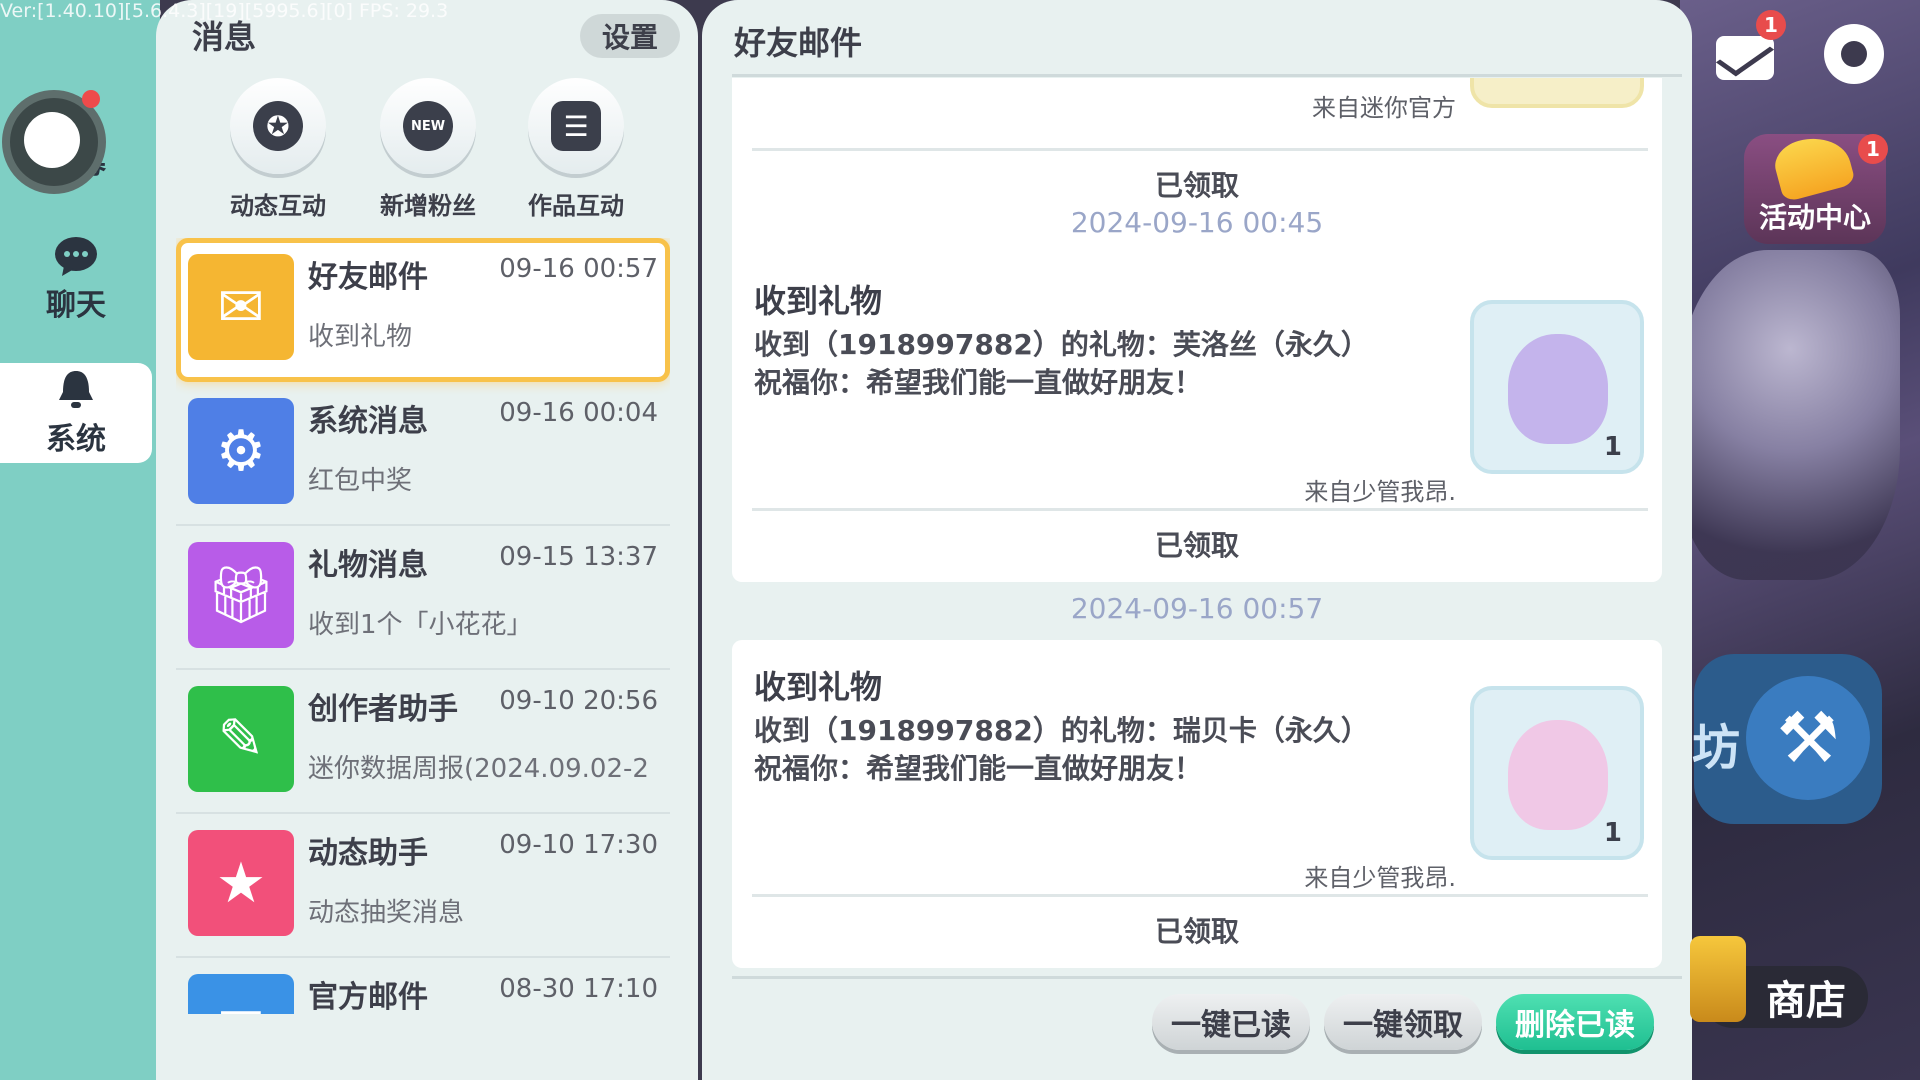  What do you see at coordinates (1814, 217) in the screenshot?
I see `event-center-label: 活动中心` at bounding box center [1814, 217].